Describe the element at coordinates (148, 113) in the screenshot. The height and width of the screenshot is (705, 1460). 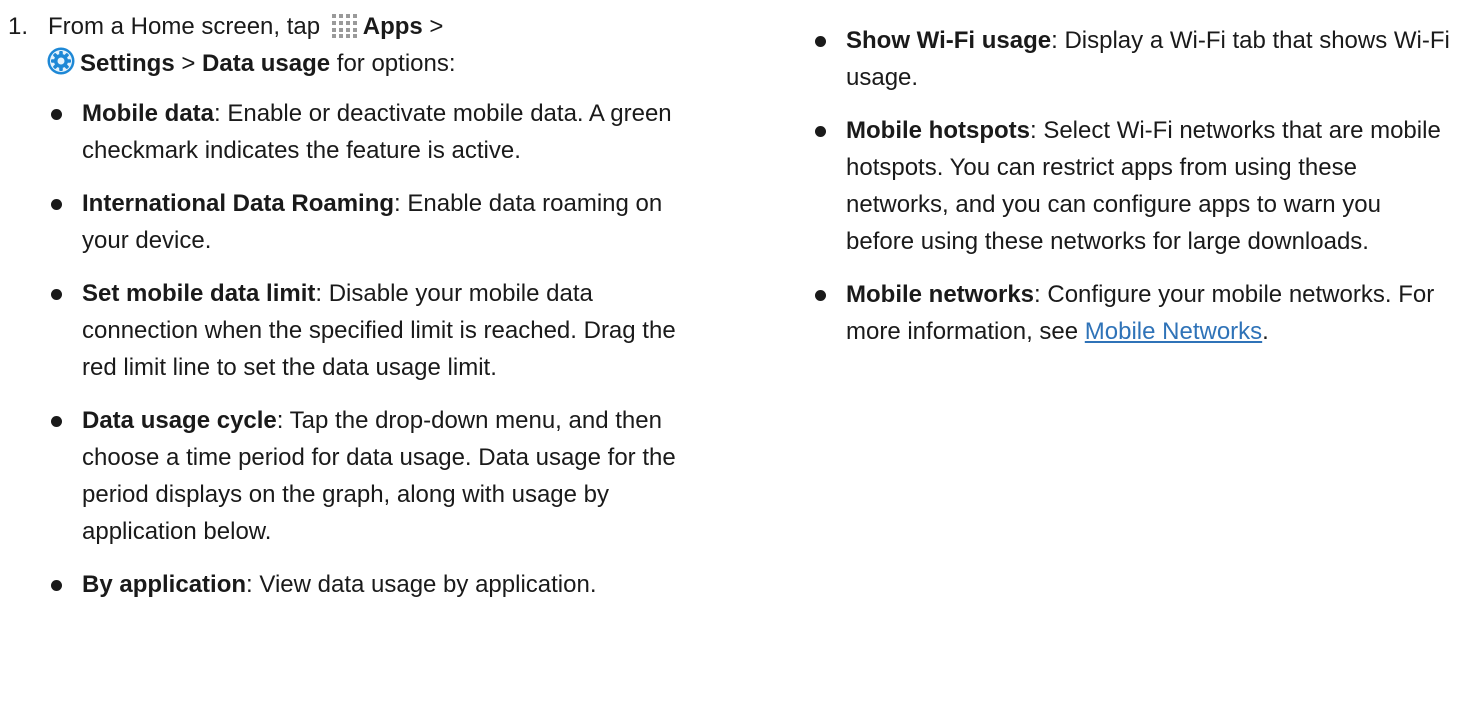
I see `option-term: Mobile data` at that location.